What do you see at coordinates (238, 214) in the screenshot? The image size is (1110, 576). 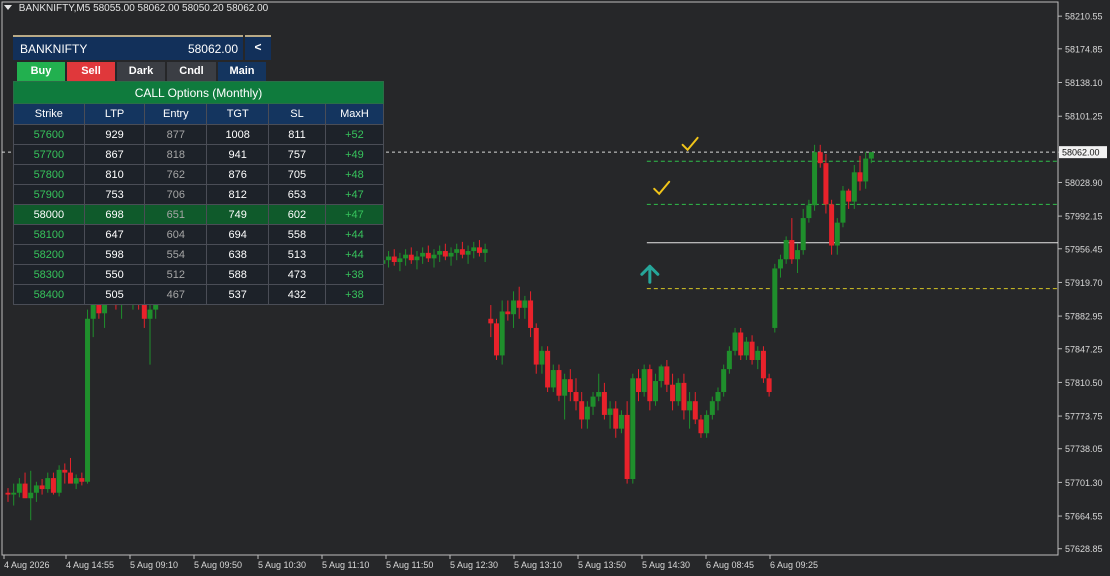 I see `cell-tgt: 749` at bounding box center [238, 214].